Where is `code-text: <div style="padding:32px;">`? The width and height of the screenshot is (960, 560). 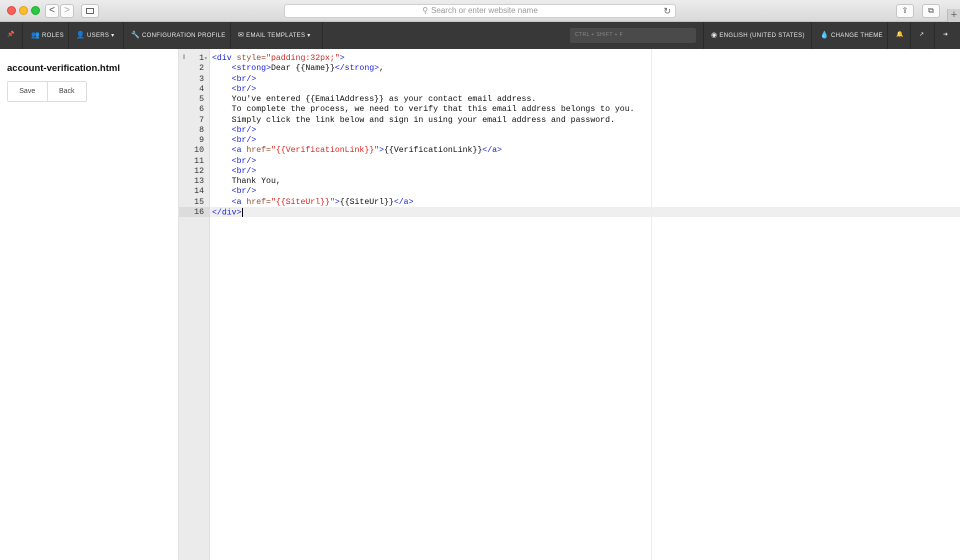 code-text: <div style="padding:32px;"> is located at coordinates (278, 58).